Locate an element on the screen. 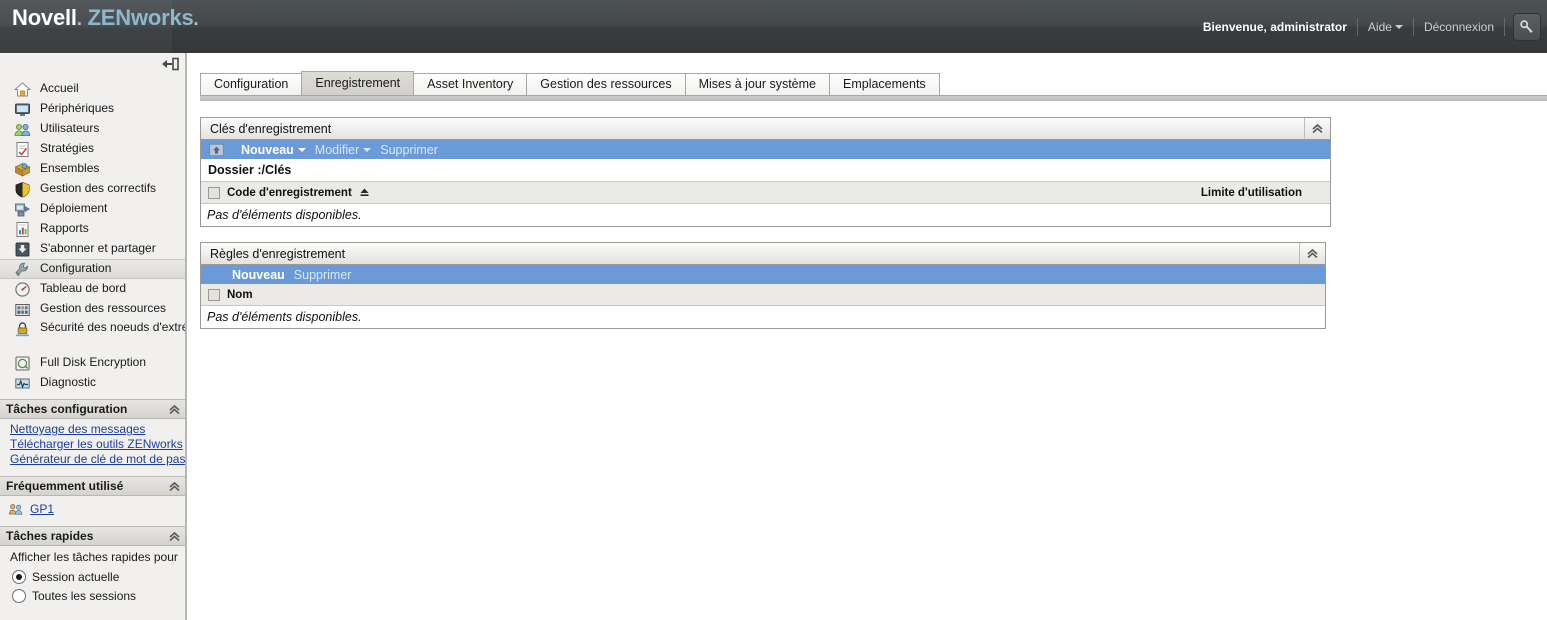 This screenshot has height=620, width=1547. sidebar-item-utilisateurs: Utilisateurs is located at coordinates (92, 129).